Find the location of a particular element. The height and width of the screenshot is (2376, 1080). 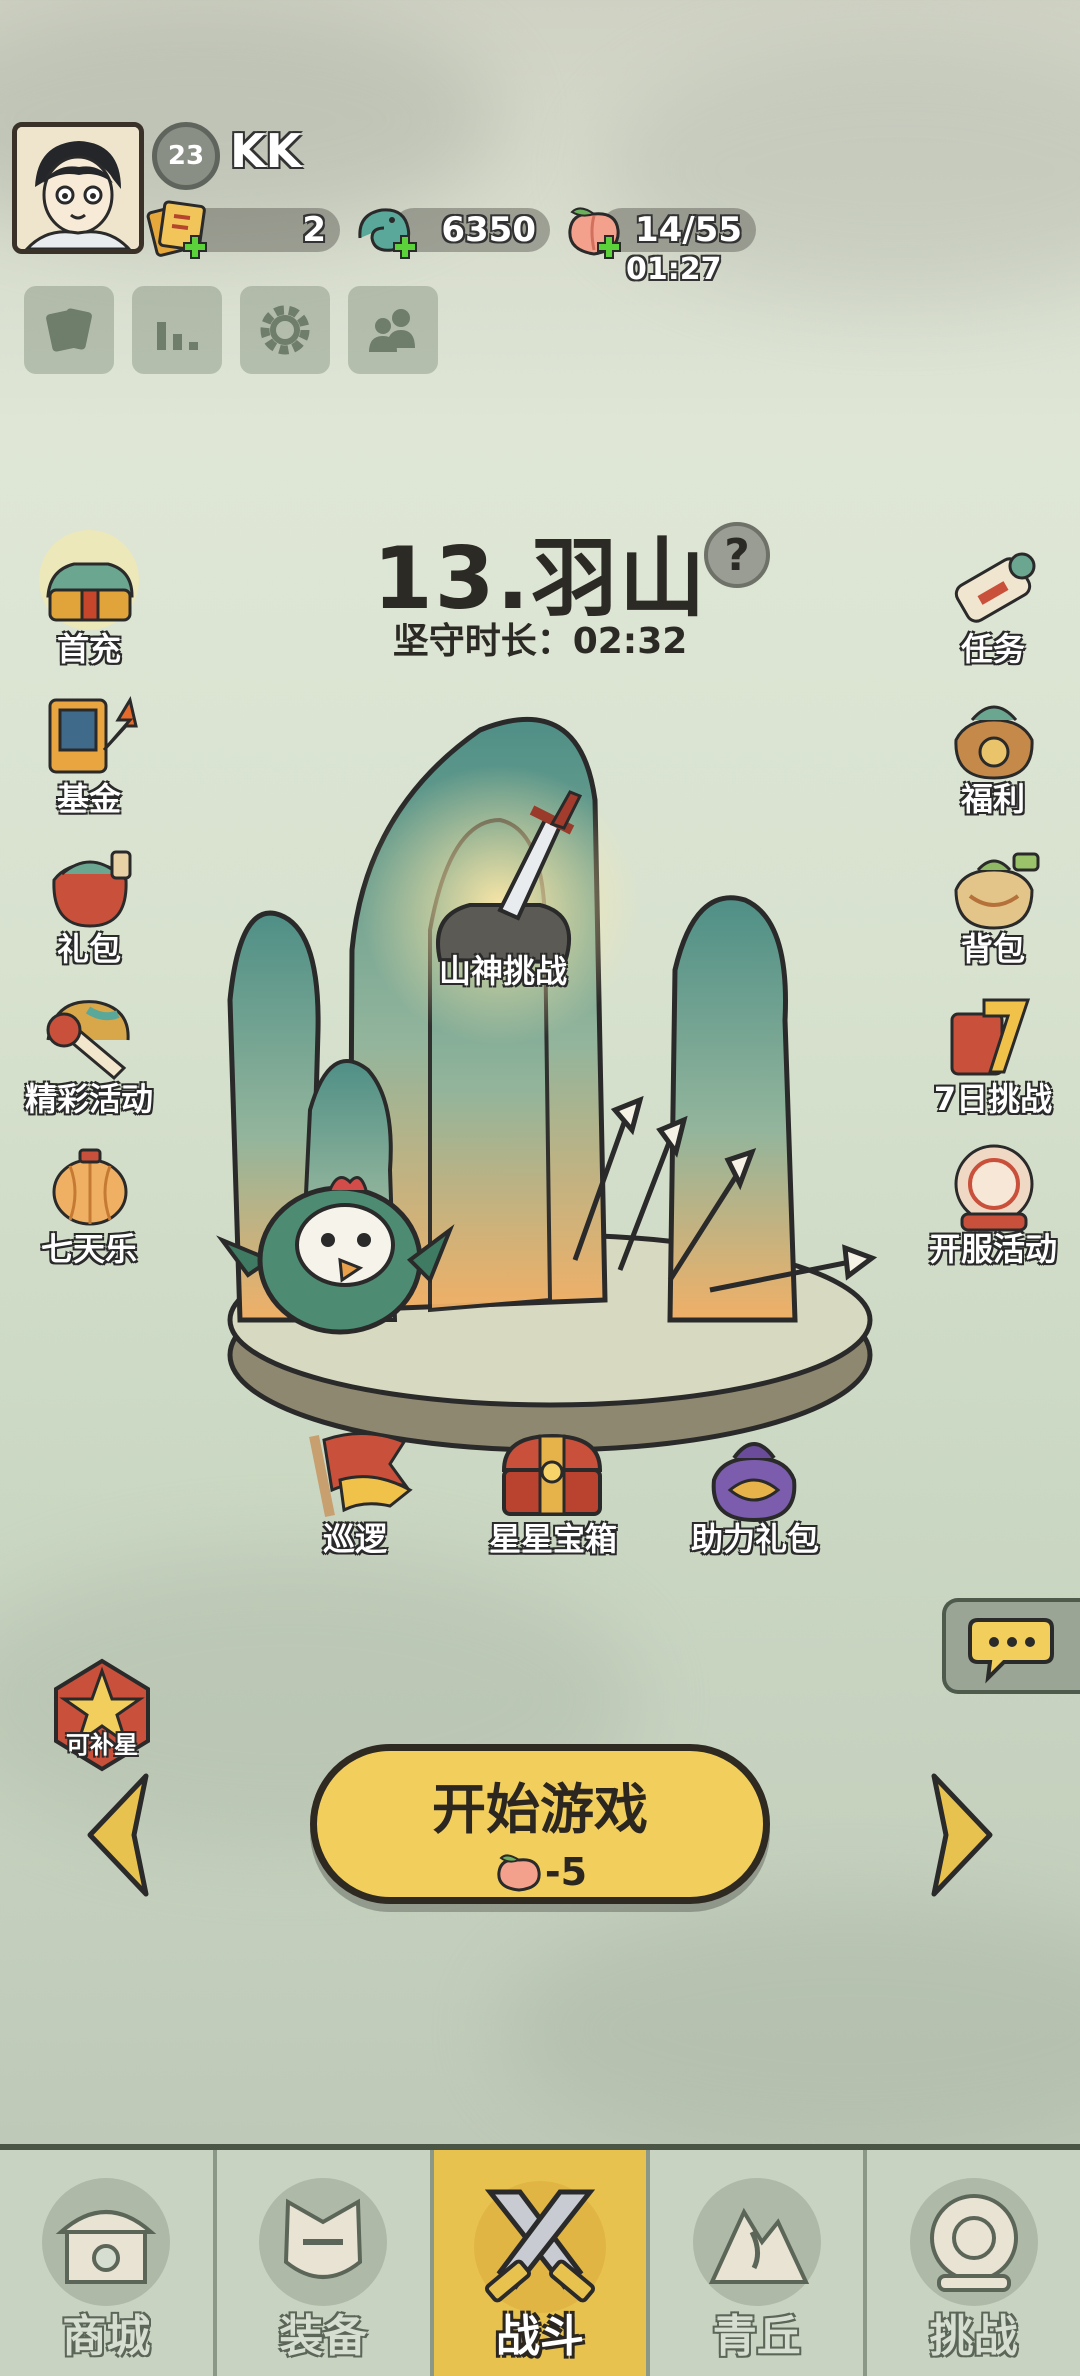

qingqiu-icon is located at coordinates (756, 2242).